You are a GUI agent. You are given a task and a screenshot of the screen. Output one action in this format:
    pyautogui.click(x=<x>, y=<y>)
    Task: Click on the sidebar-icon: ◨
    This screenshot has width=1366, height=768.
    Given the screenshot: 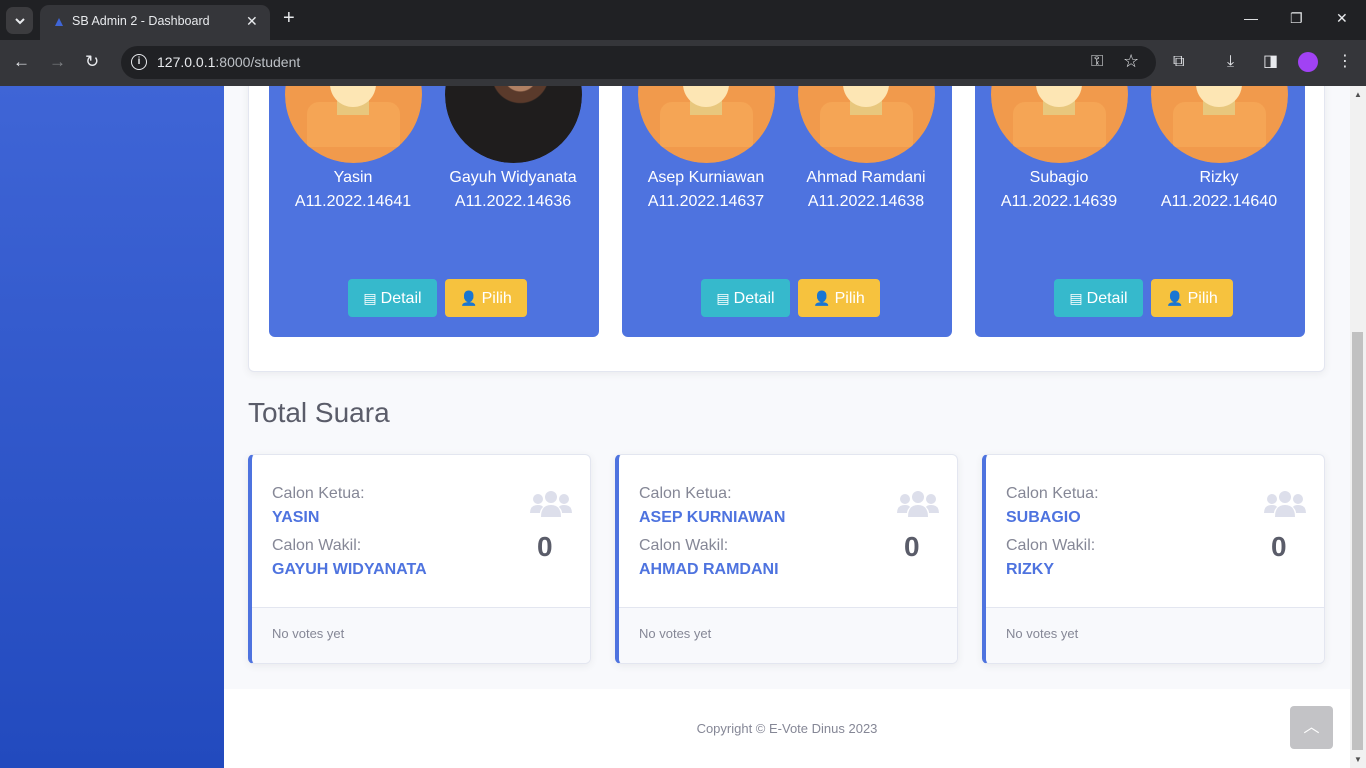 What is the action you would take?
    pyautogui.click(x=1270, y=62)
    